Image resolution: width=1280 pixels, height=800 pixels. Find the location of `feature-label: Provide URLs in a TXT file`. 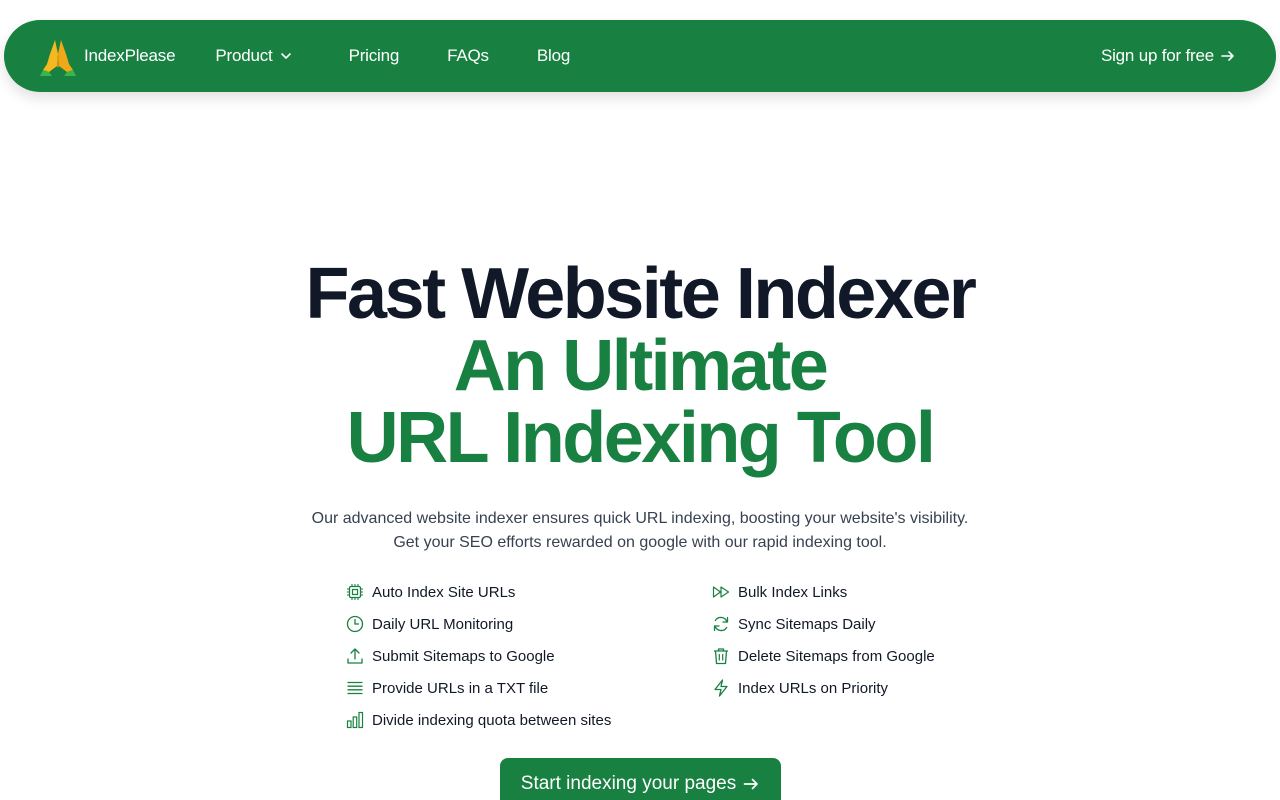

feature-label: Provide URLs in a TXT file is located at coordinates (460, 688).